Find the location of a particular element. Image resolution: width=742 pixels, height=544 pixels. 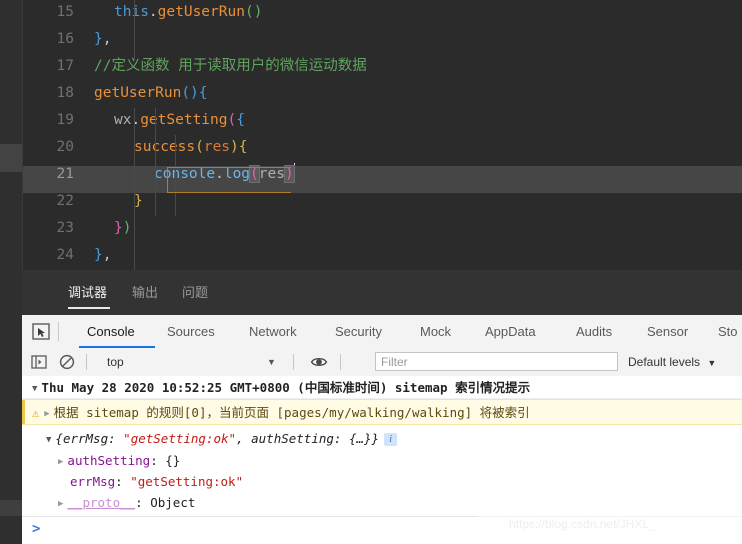

code-token: success is located at coordinates (165, 147).